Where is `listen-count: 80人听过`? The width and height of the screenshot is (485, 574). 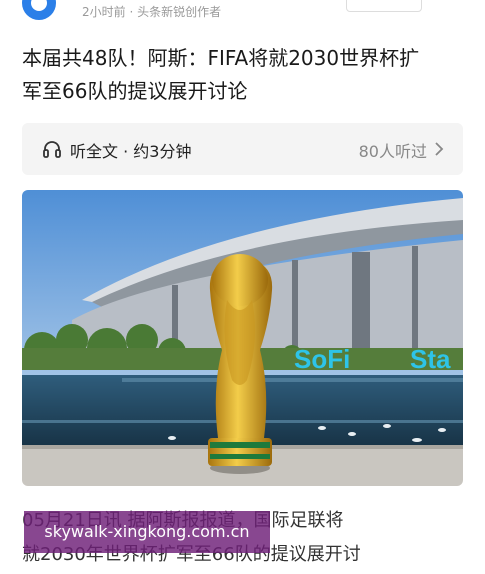
listen-count: 80人听过 is located at coordinates (392, 151).